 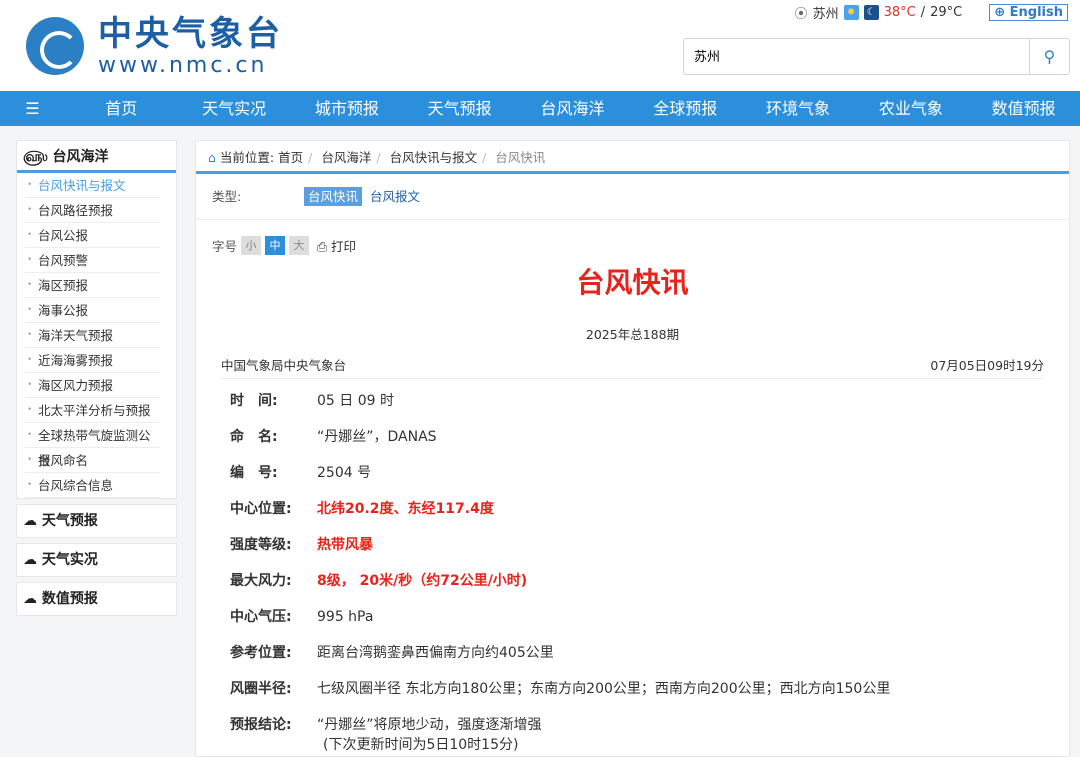 I want to click on tab-typhoon-flash: 台风快讯, so click(x=332, y=196).